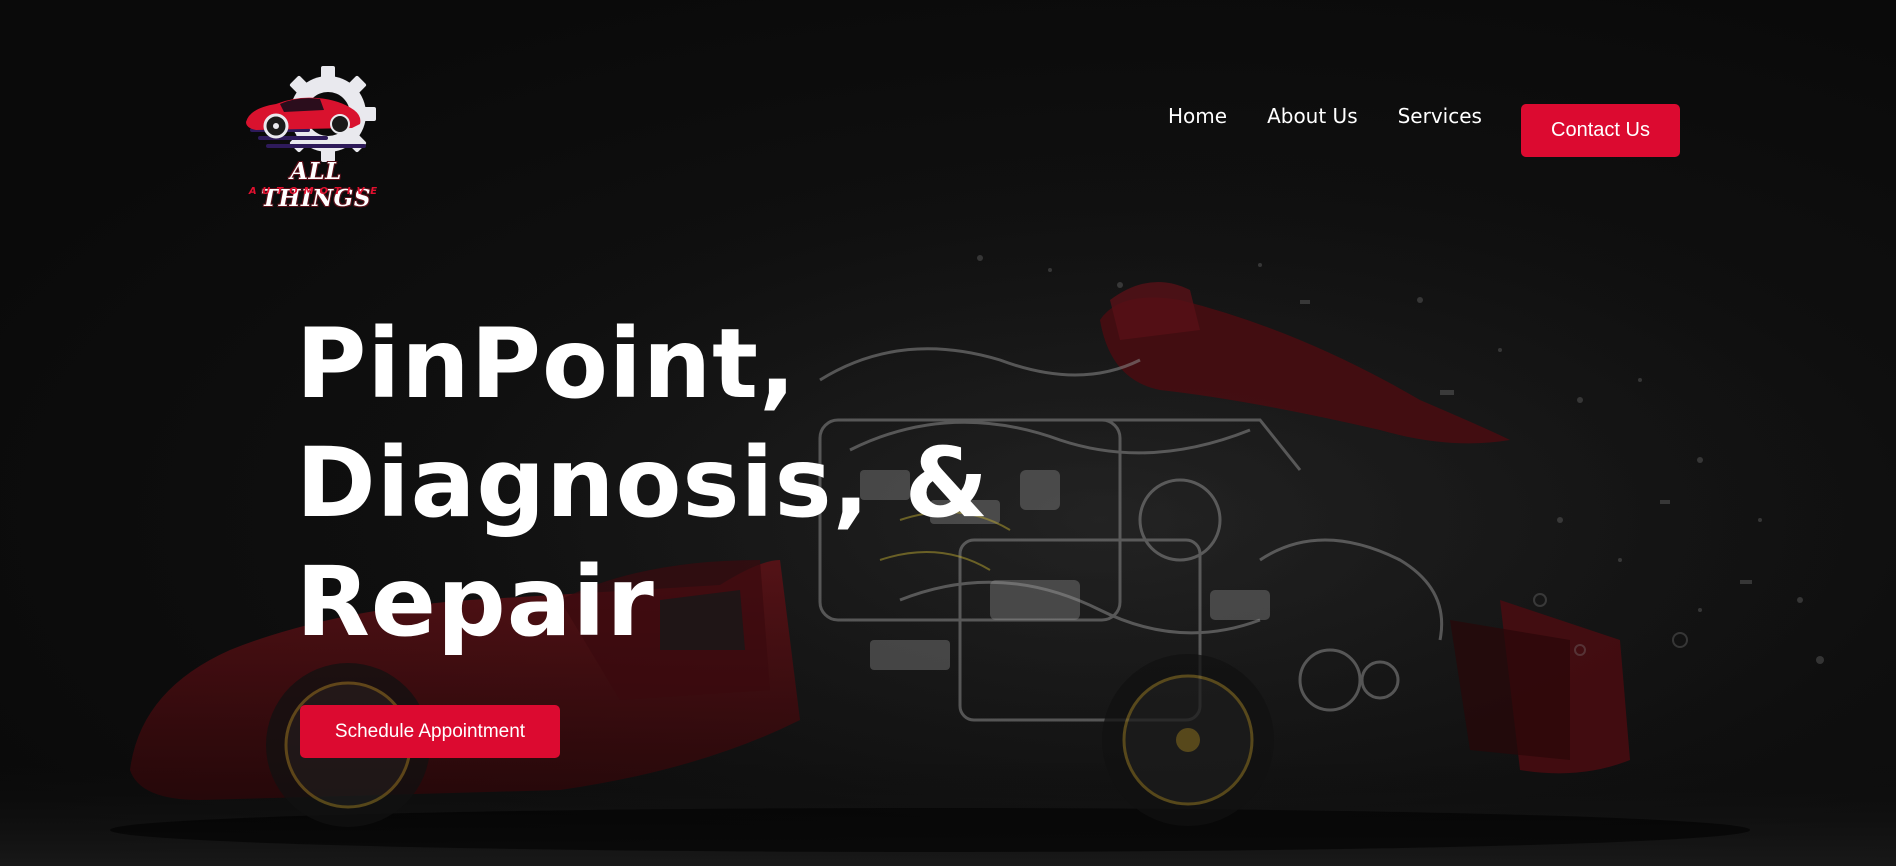 Image resolution: width=1896 pixels, height=866 pixels. I want to click on main-nav: Home About Us Services, so click(1345, 116).